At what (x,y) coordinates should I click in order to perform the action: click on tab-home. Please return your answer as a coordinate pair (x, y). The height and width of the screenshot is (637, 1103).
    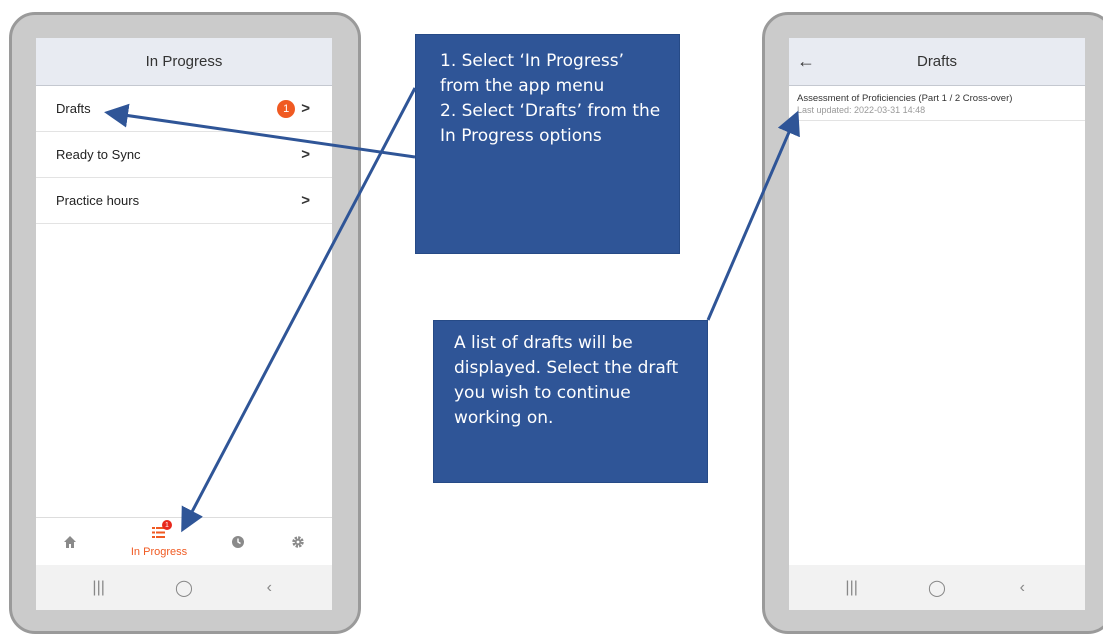
    Looking at the image, I should click on (70, 542).